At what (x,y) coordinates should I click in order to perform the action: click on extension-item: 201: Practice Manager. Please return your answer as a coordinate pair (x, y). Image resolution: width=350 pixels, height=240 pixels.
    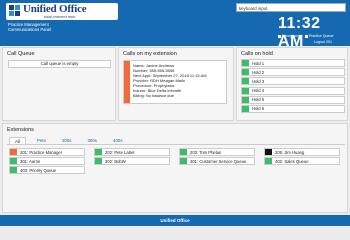
    Looking at the image, I should click on (47, 152).